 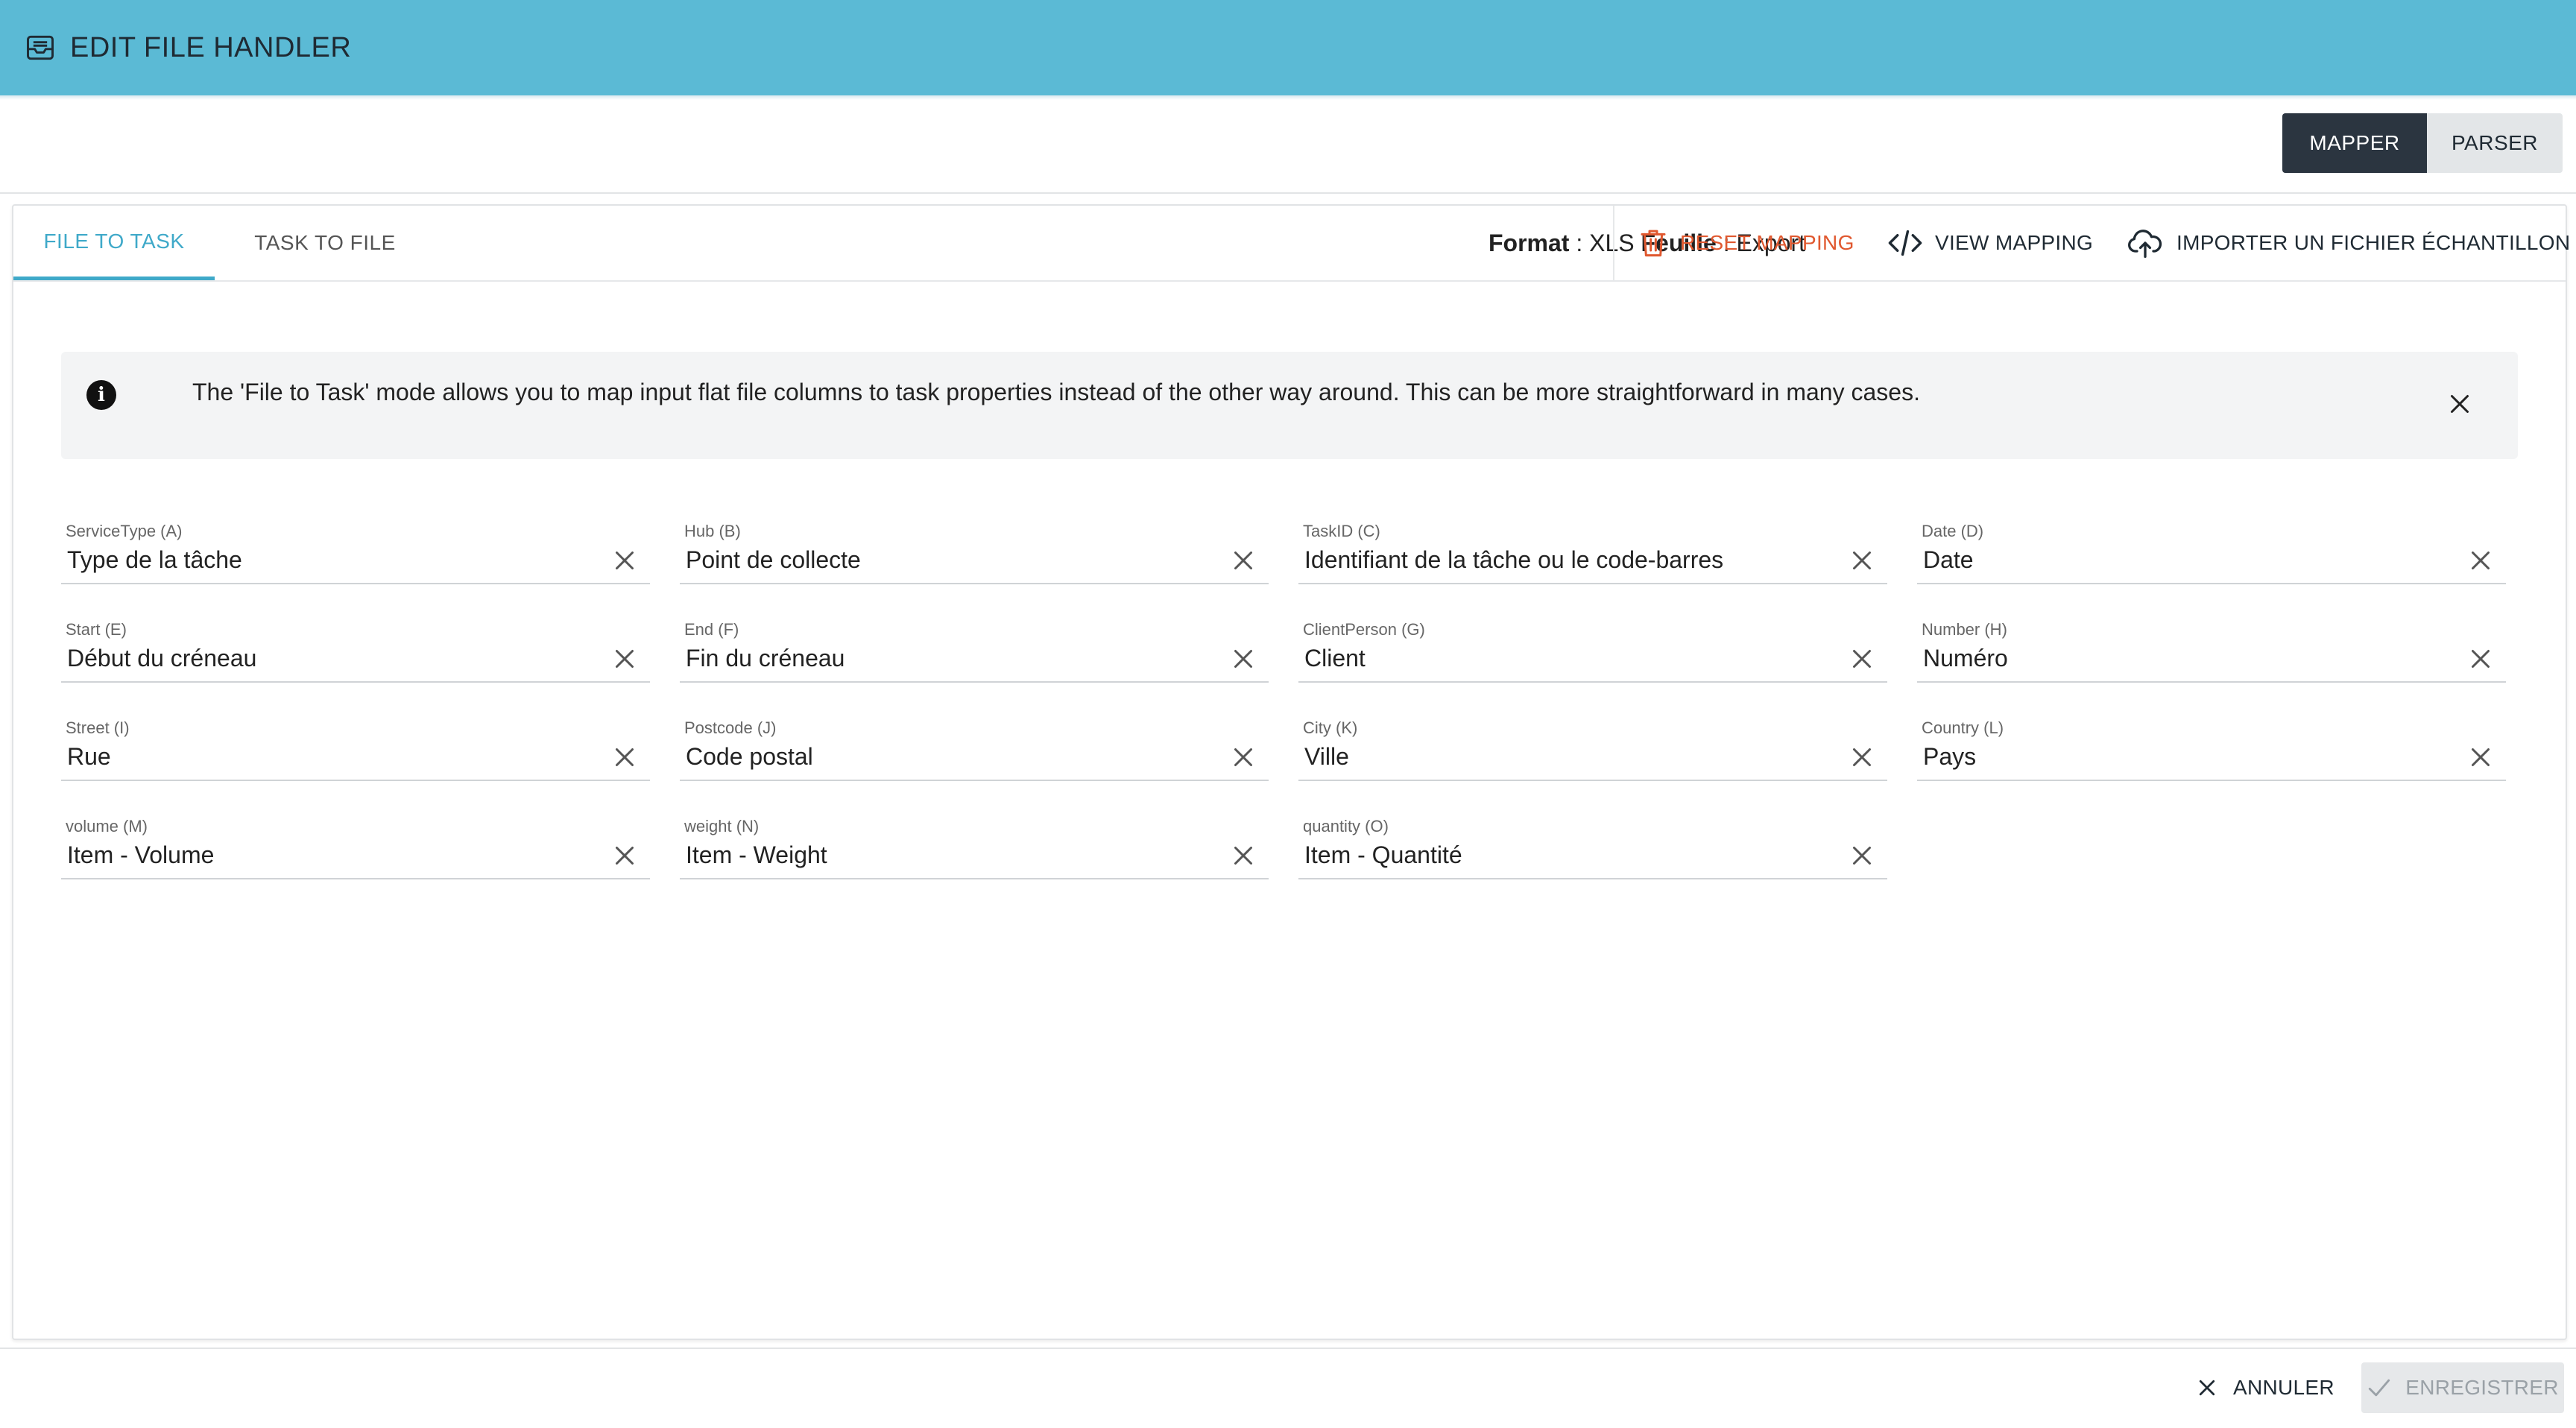 I want to click on mapping-field: weight (N), so click(x=974, y=851).